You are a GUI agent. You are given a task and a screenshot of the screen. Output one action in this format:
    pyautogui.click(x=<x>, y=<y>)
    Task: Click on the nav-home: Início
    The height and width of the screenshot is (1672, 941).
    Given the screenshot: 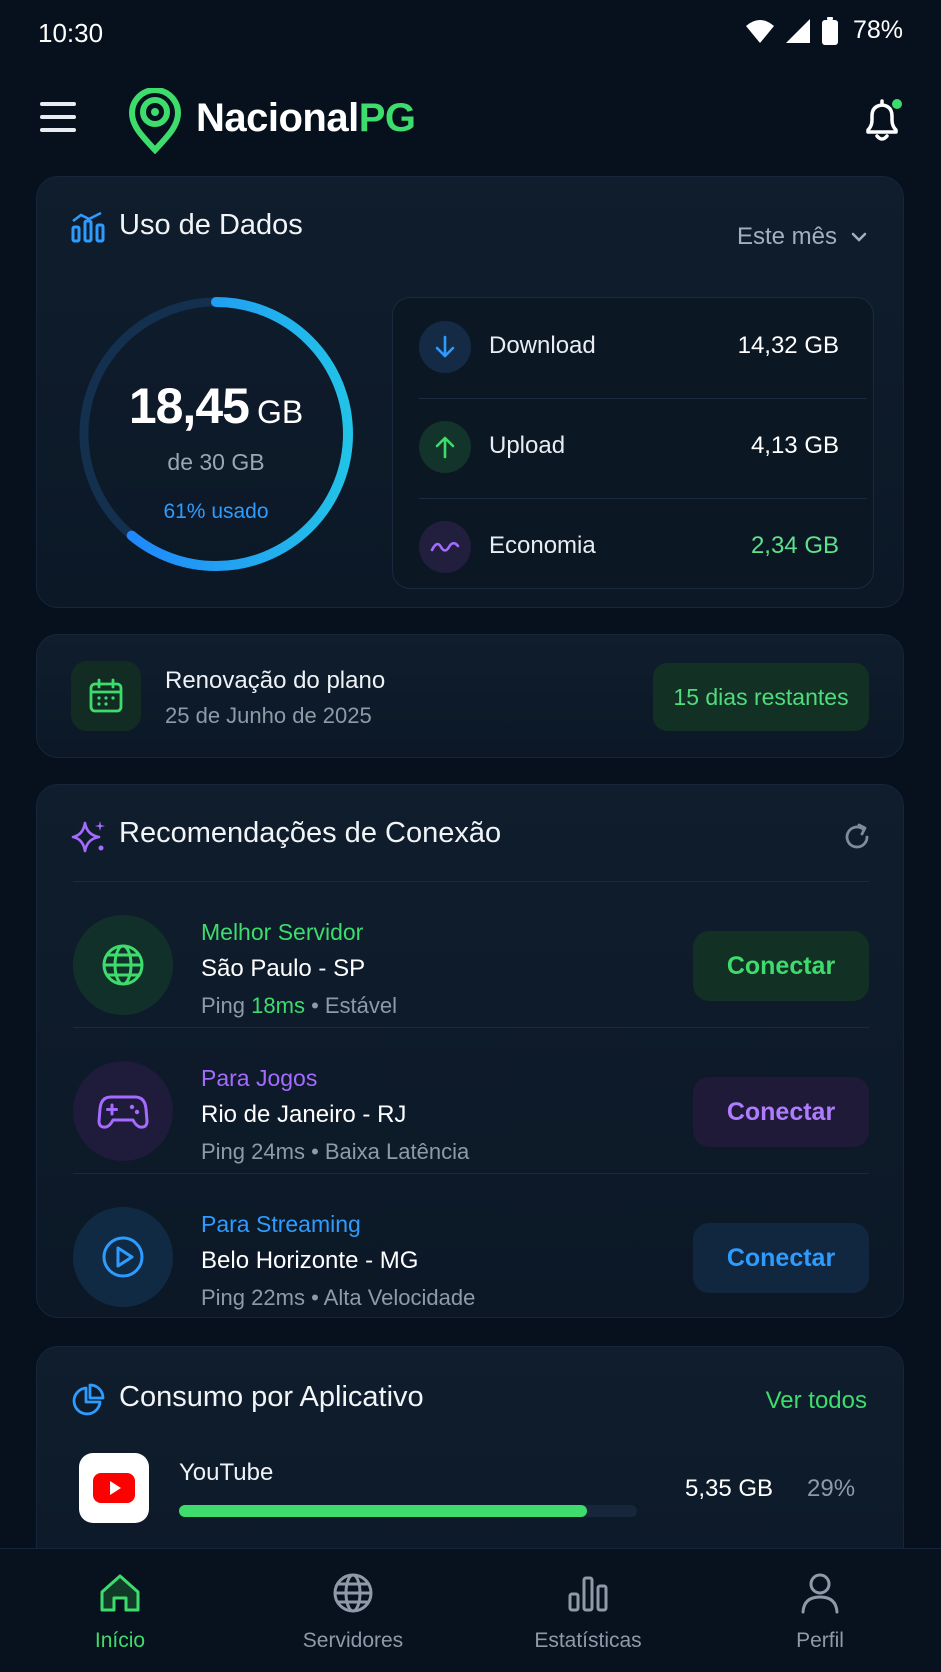 What is the action you would take?
    pyautogui.click(x=120, y=1611)
    